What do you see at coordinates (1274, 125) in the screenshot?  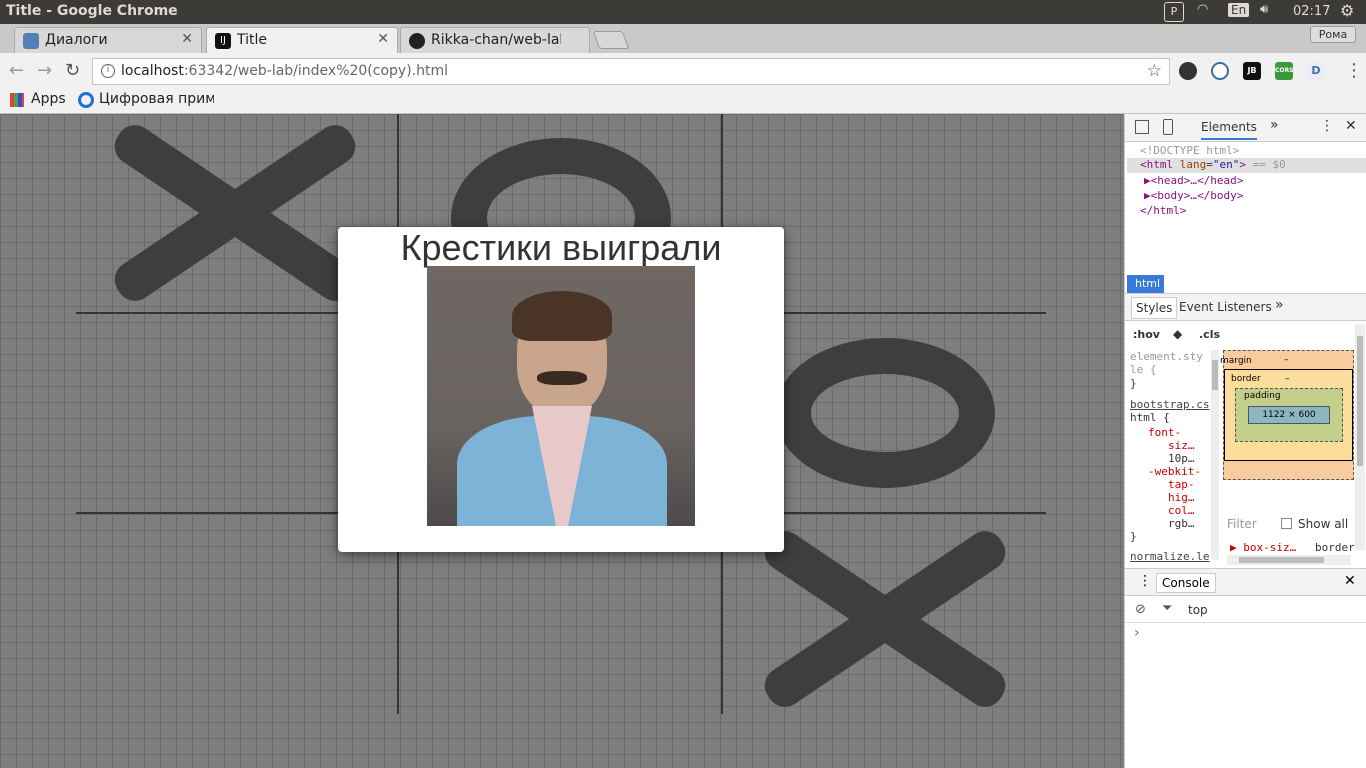 I see `more-tabs-icon: »` at bounding box center [1274, 125].